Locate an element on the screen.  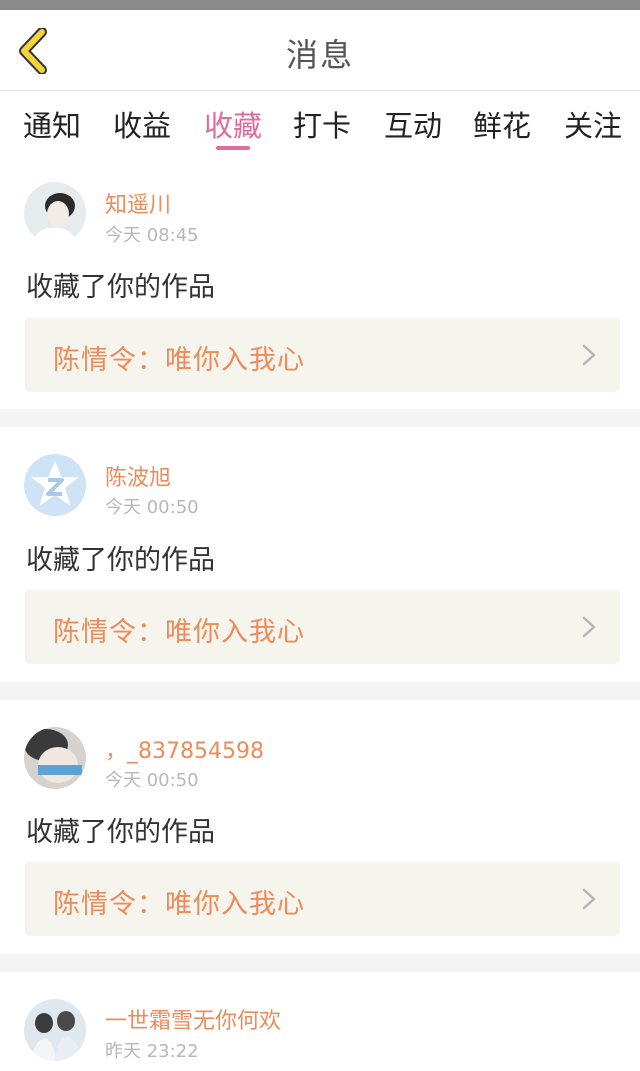
username: 陈波旭 is located at coordinates (138, 476).